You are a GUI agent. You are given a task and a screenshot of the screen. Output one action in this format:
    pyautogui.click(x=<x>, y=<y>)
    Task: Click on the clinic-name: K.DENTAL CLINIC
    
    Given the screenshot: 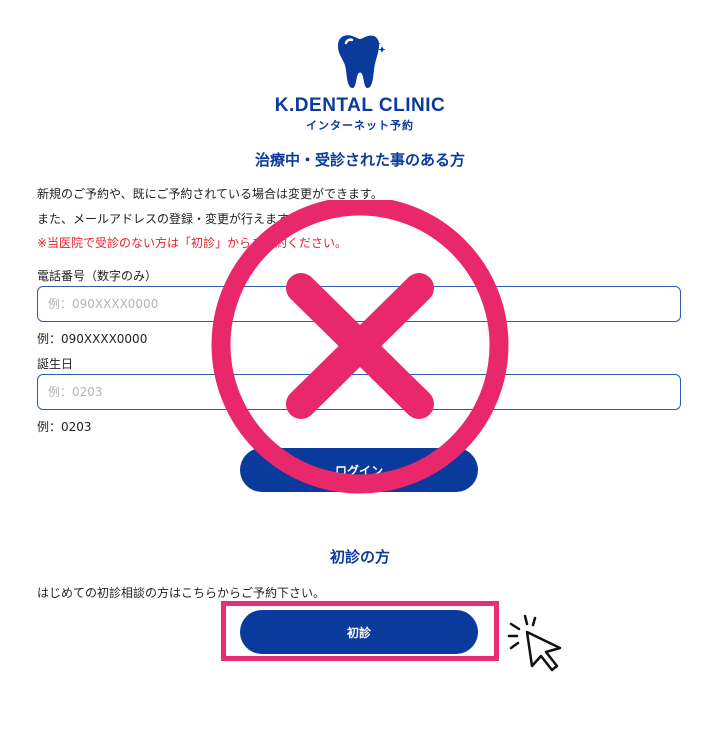 What is the action you would take?
    pyautogui.click(x=360, y=105)
    